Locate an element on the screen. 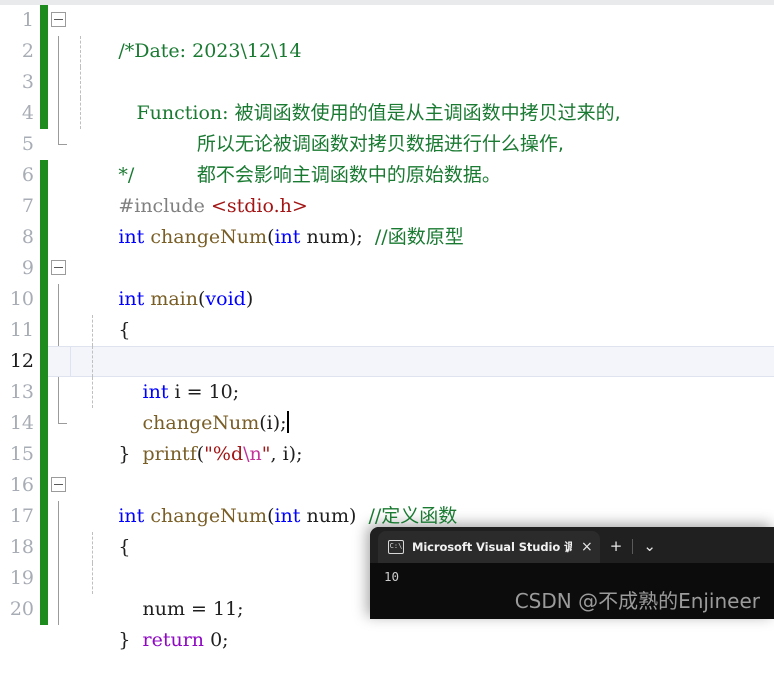 The image size is (774, 687). code-rest: 0; is located at coordinates (216, 640).